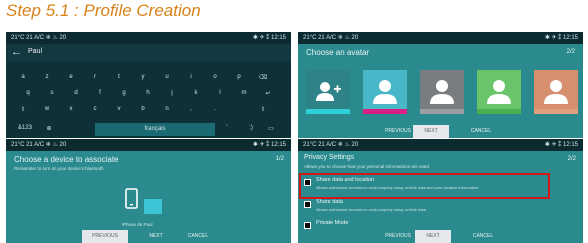 The image size is (588, 243). Describe the element at coordinates (155, 129) in the screenshot. I see `space-key: français` at that location.